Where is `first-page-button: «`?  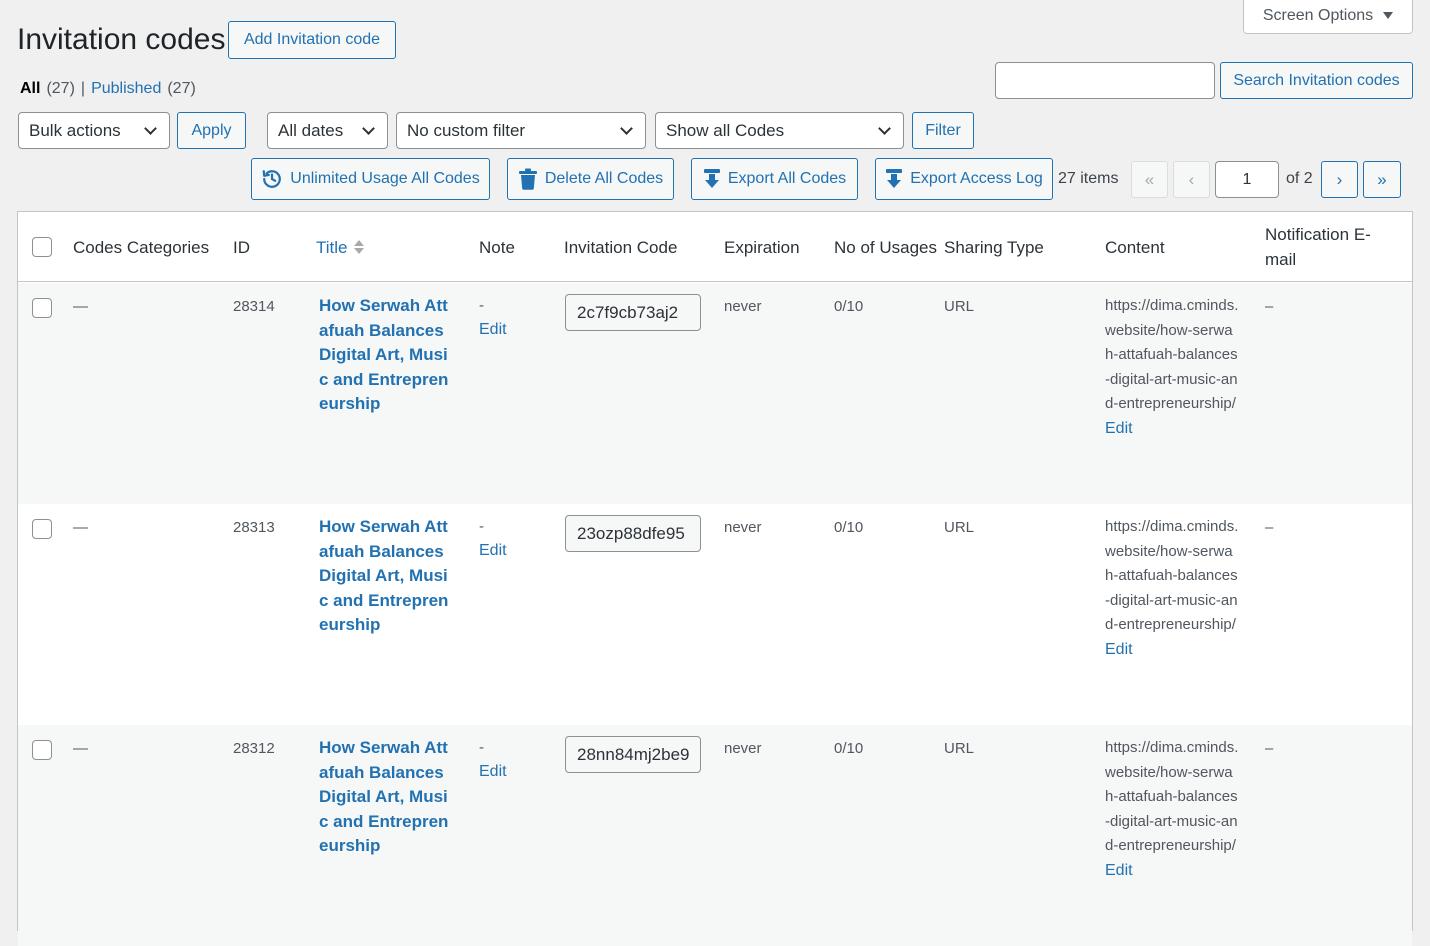
first-page-button: « is located at coordinates (1149, 179).